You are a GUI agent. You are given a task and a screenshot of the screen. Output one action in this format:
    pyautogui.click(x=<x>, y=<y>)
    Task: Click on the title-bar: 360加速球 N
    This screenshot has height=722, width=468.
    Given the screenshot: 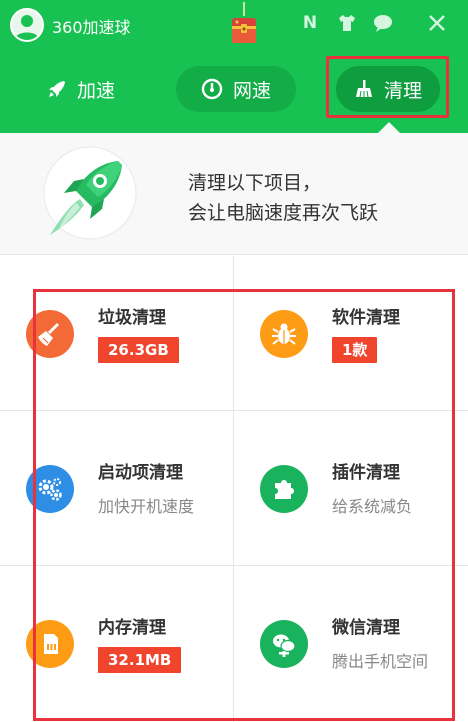 What is the action you would take?
    pyautogui.click(x=234, y=25)
    